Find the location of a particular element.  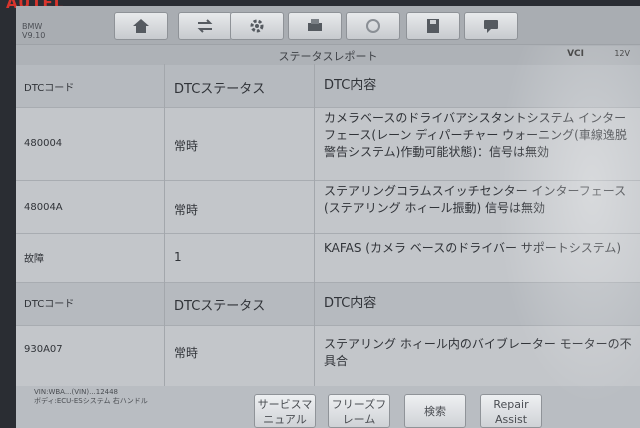

dtc-code: 48004A is located at coordinates (43, 207).